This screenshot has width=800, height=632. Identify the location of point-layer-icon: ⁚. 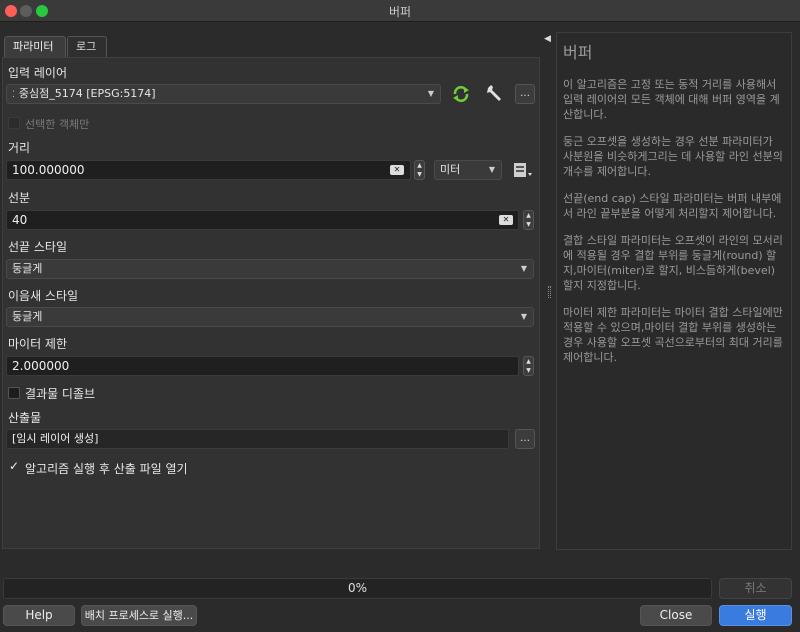
(13, 95).